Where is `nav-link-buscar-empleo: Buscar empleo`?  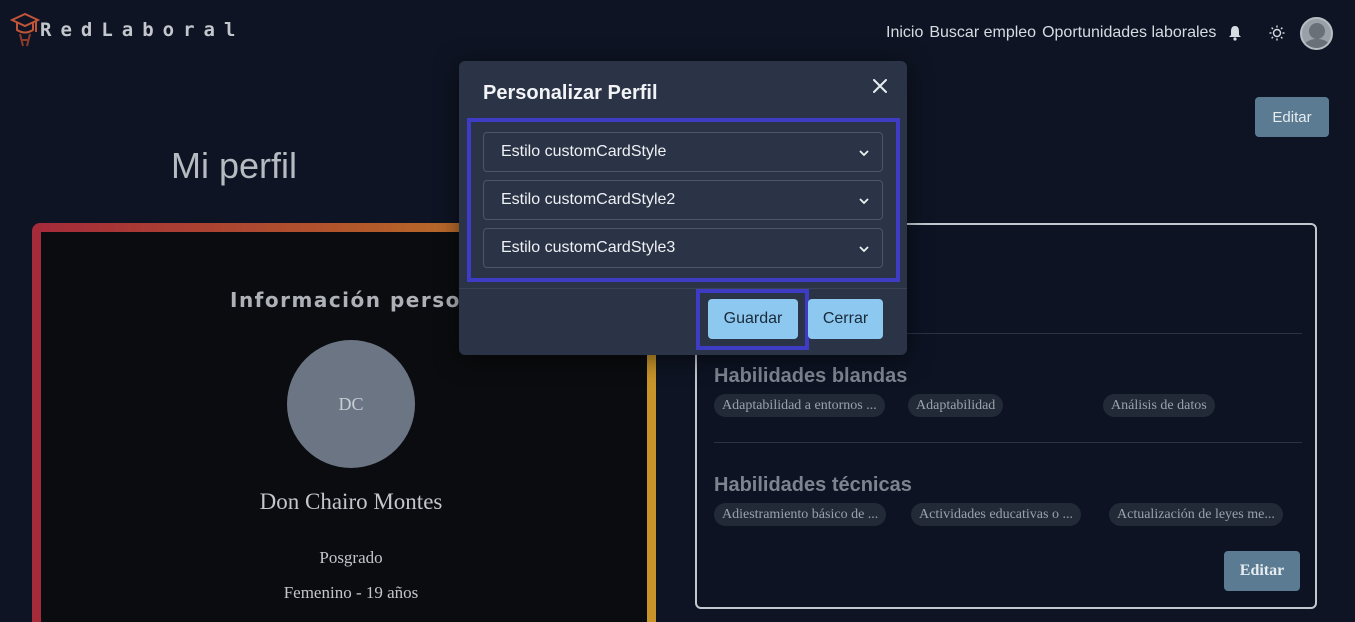 nav-link-buscar-empleo: Buscar empleo is located at coordinates (982, 33).